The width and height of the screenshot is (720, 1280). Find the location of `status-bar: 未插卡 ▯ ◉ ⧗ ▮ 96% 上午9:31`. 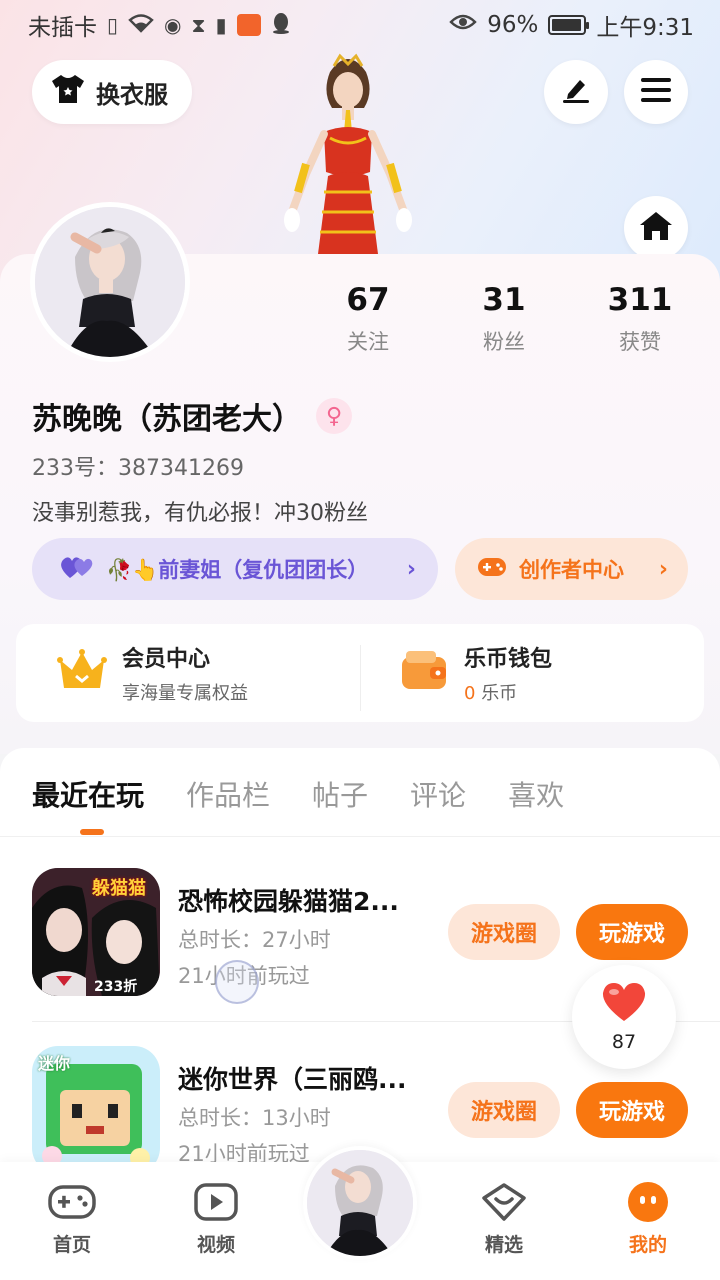

status-bar: 未插卡 ▯ ◉ ⧗ ▮ 96% 上午9:31 is located at coordinates (360, 25).